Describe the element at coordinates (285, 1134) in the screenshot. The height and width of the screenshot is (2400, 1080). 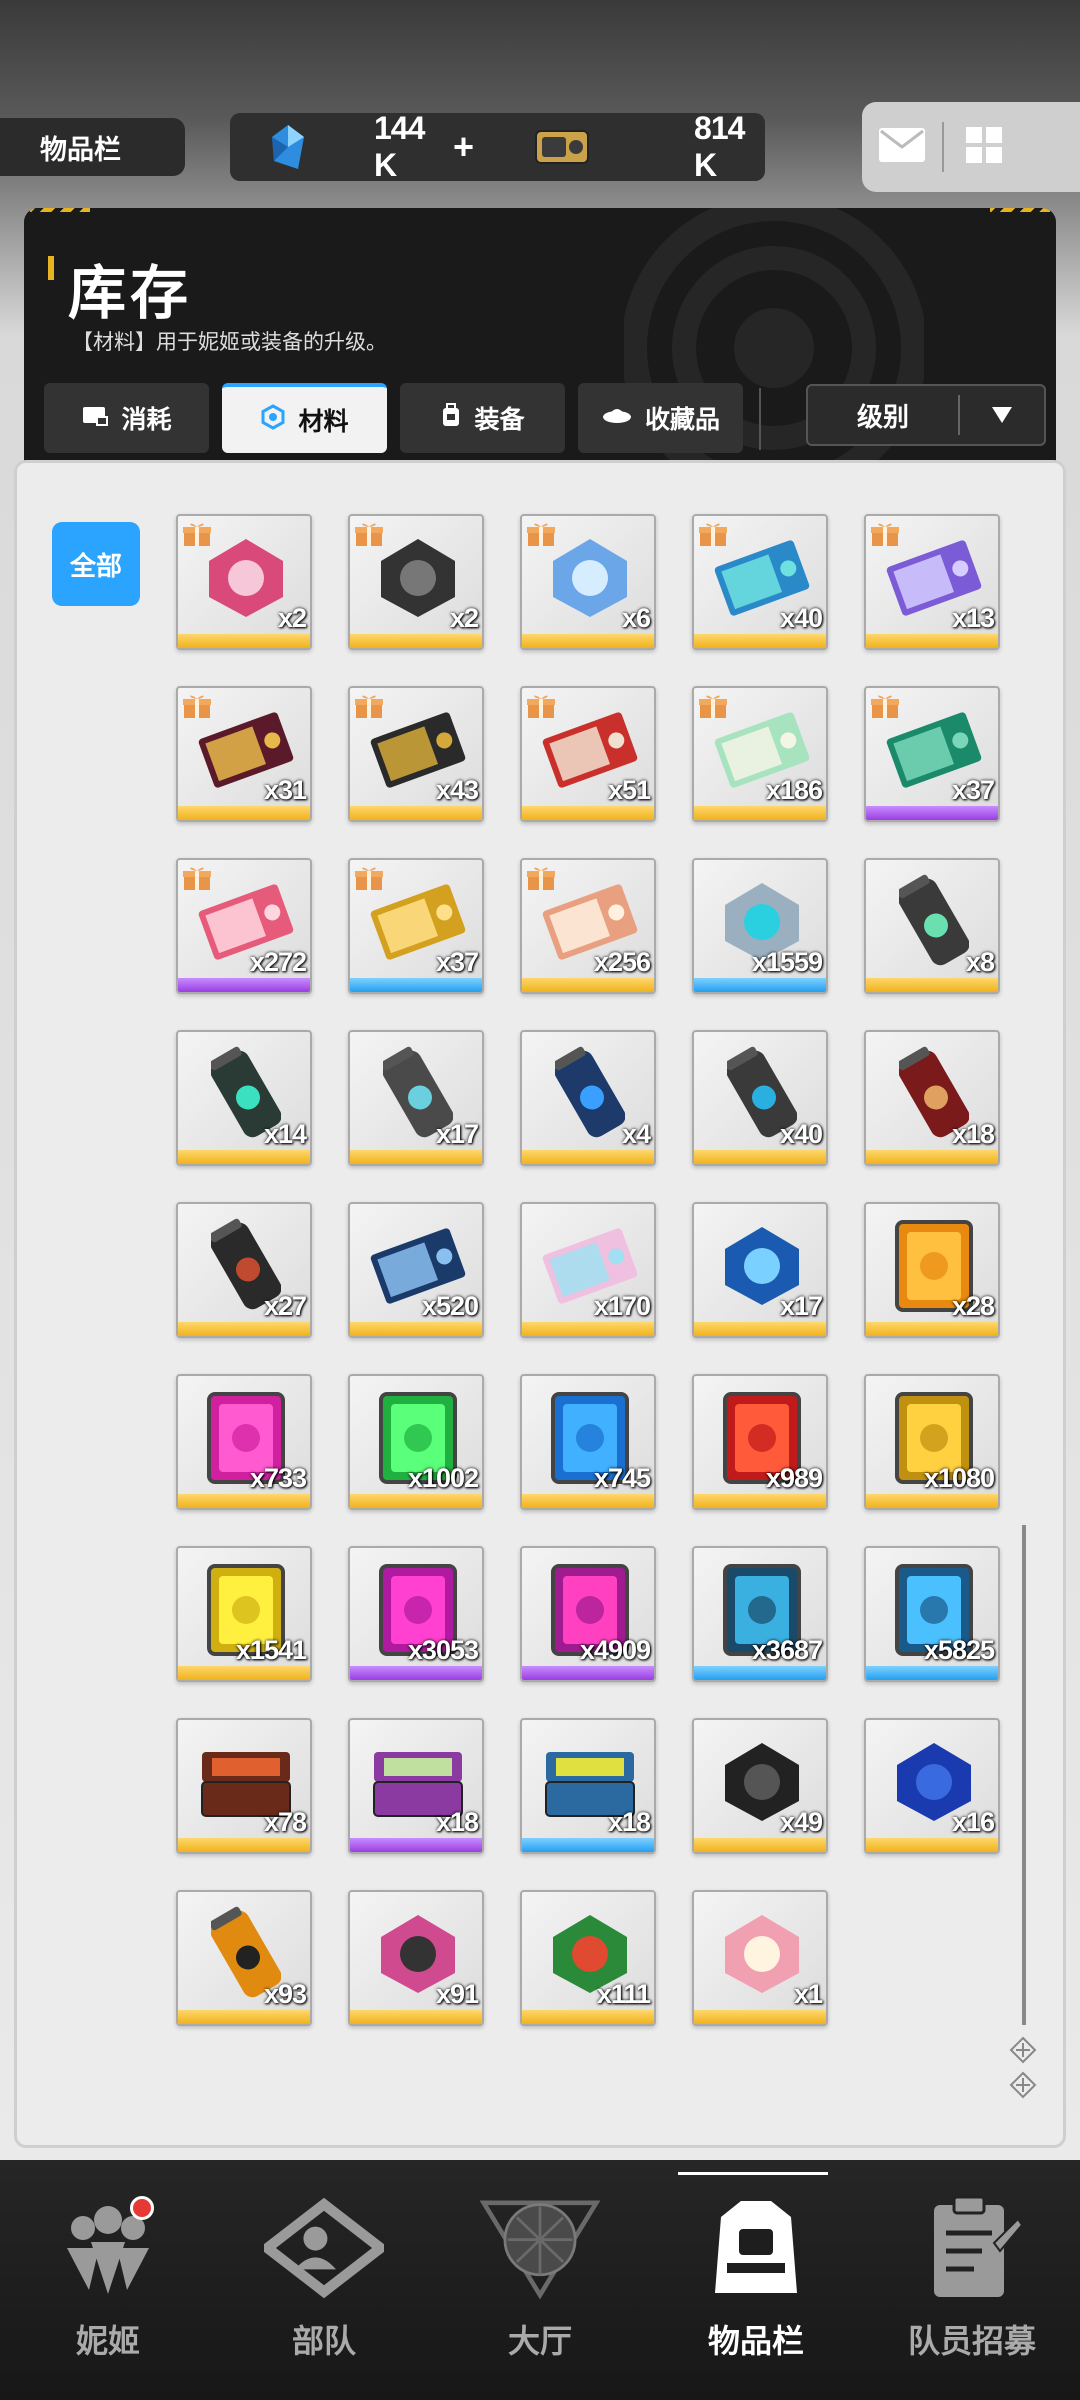
I see `item-count: x14` at that location.